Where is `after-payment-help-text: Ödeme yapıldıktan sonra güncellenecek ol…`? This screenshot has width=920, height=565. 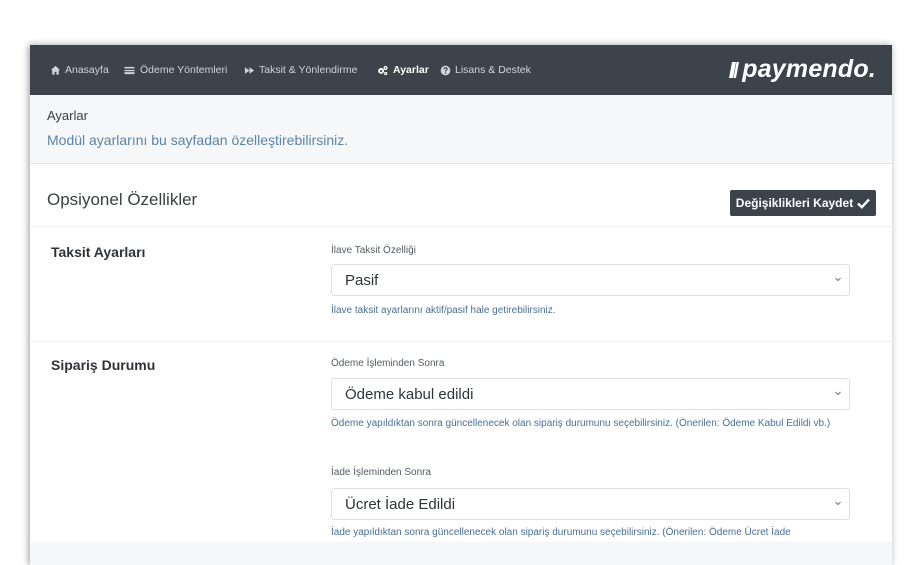
after-payment-help-text: Ödeme yapıldıktan sonra güncellenecek ol… is located at coordinates (581, 423).